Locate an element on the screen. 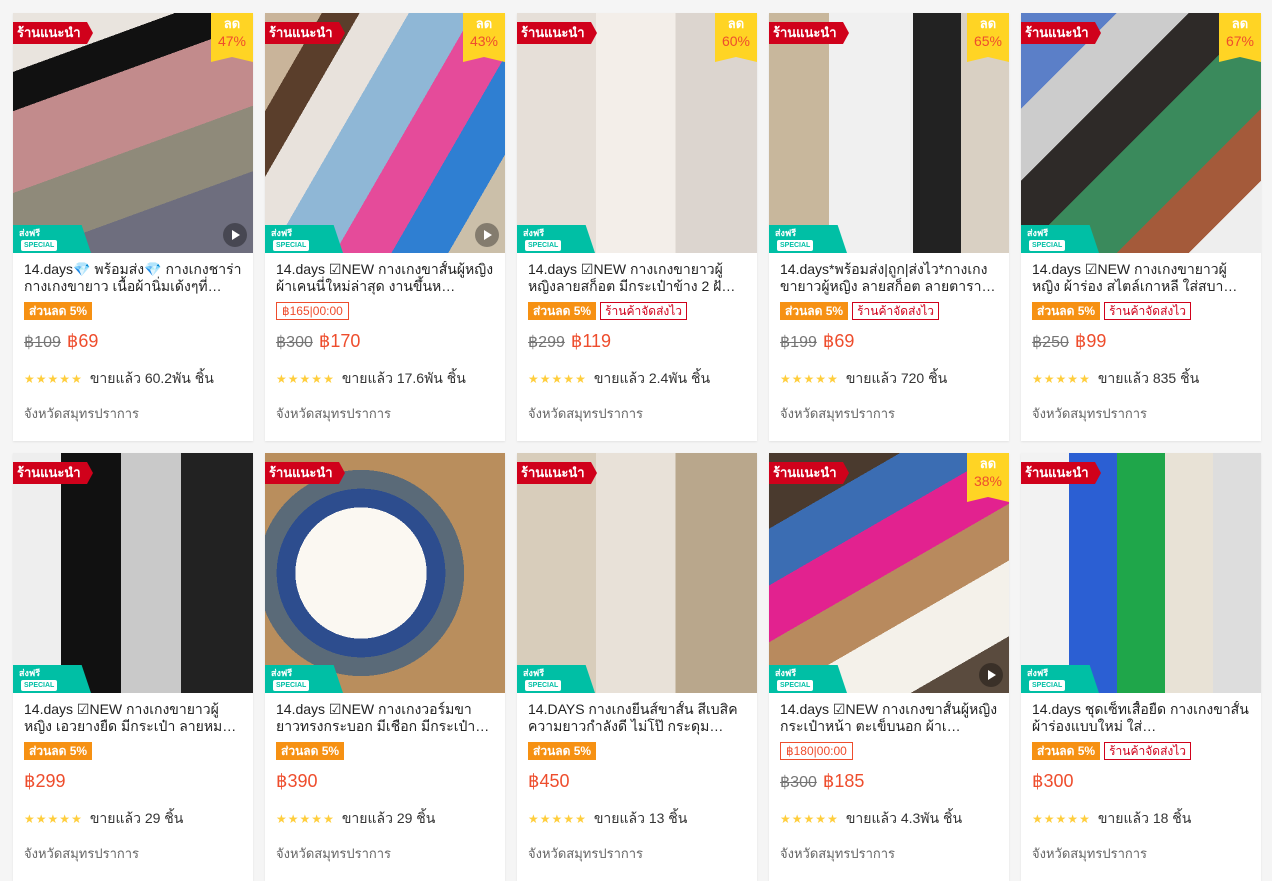  product-image: ร้านแนะนำ ลด 47% ส่งฟรี SPECIAL is located at coordinates (133, 133).